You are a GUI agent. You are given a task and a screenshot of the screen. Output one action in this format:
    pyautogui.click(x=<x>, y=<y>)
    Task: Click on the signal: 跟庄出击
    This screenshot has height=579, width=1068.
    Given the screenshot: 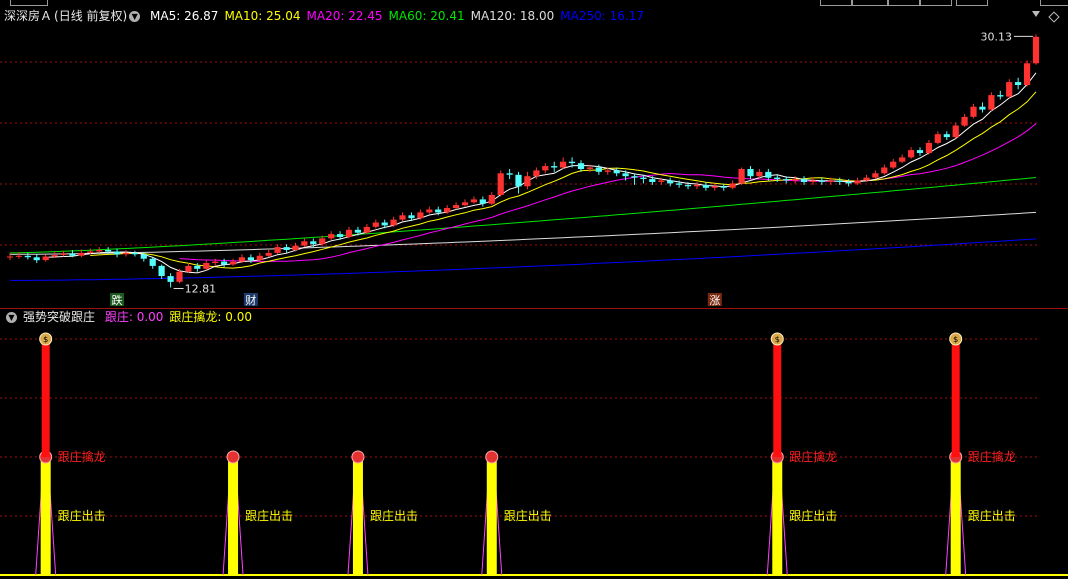 What is the action you would take?
    pyautogui.click(x=516, y=513)
    